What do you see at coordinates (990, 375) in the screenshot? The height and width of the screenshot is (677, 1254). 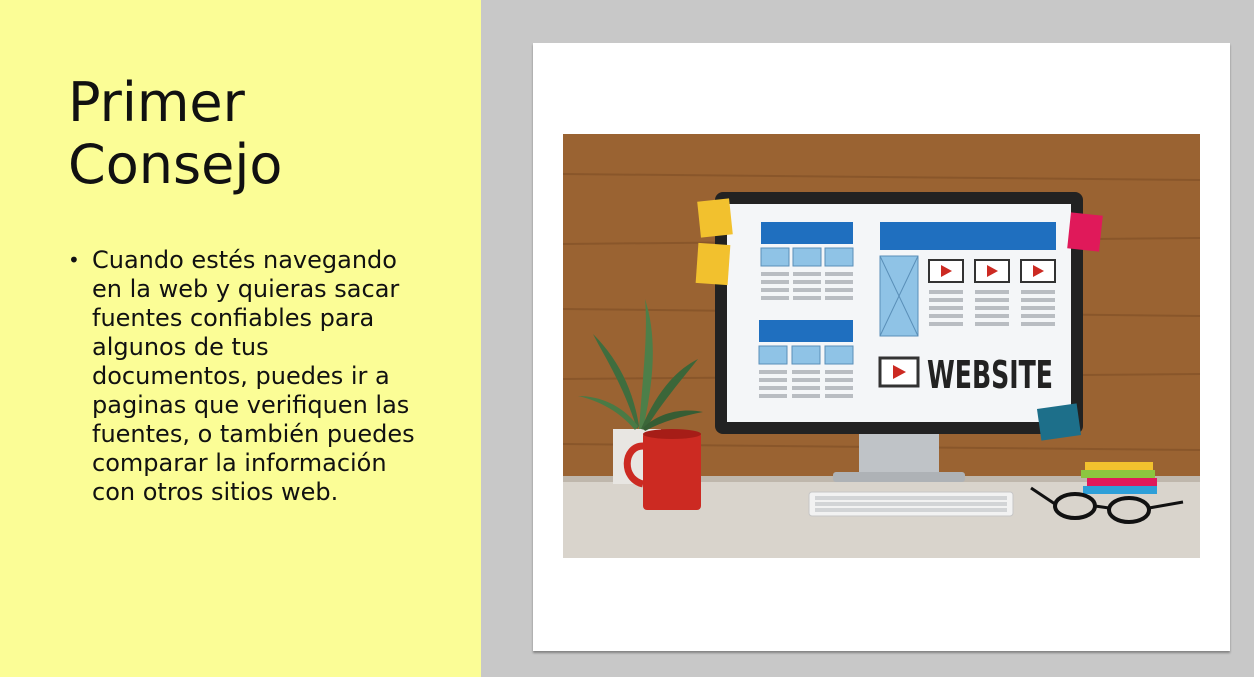 I see `website-word: WEBSITE` at bounding box center [990, 375].